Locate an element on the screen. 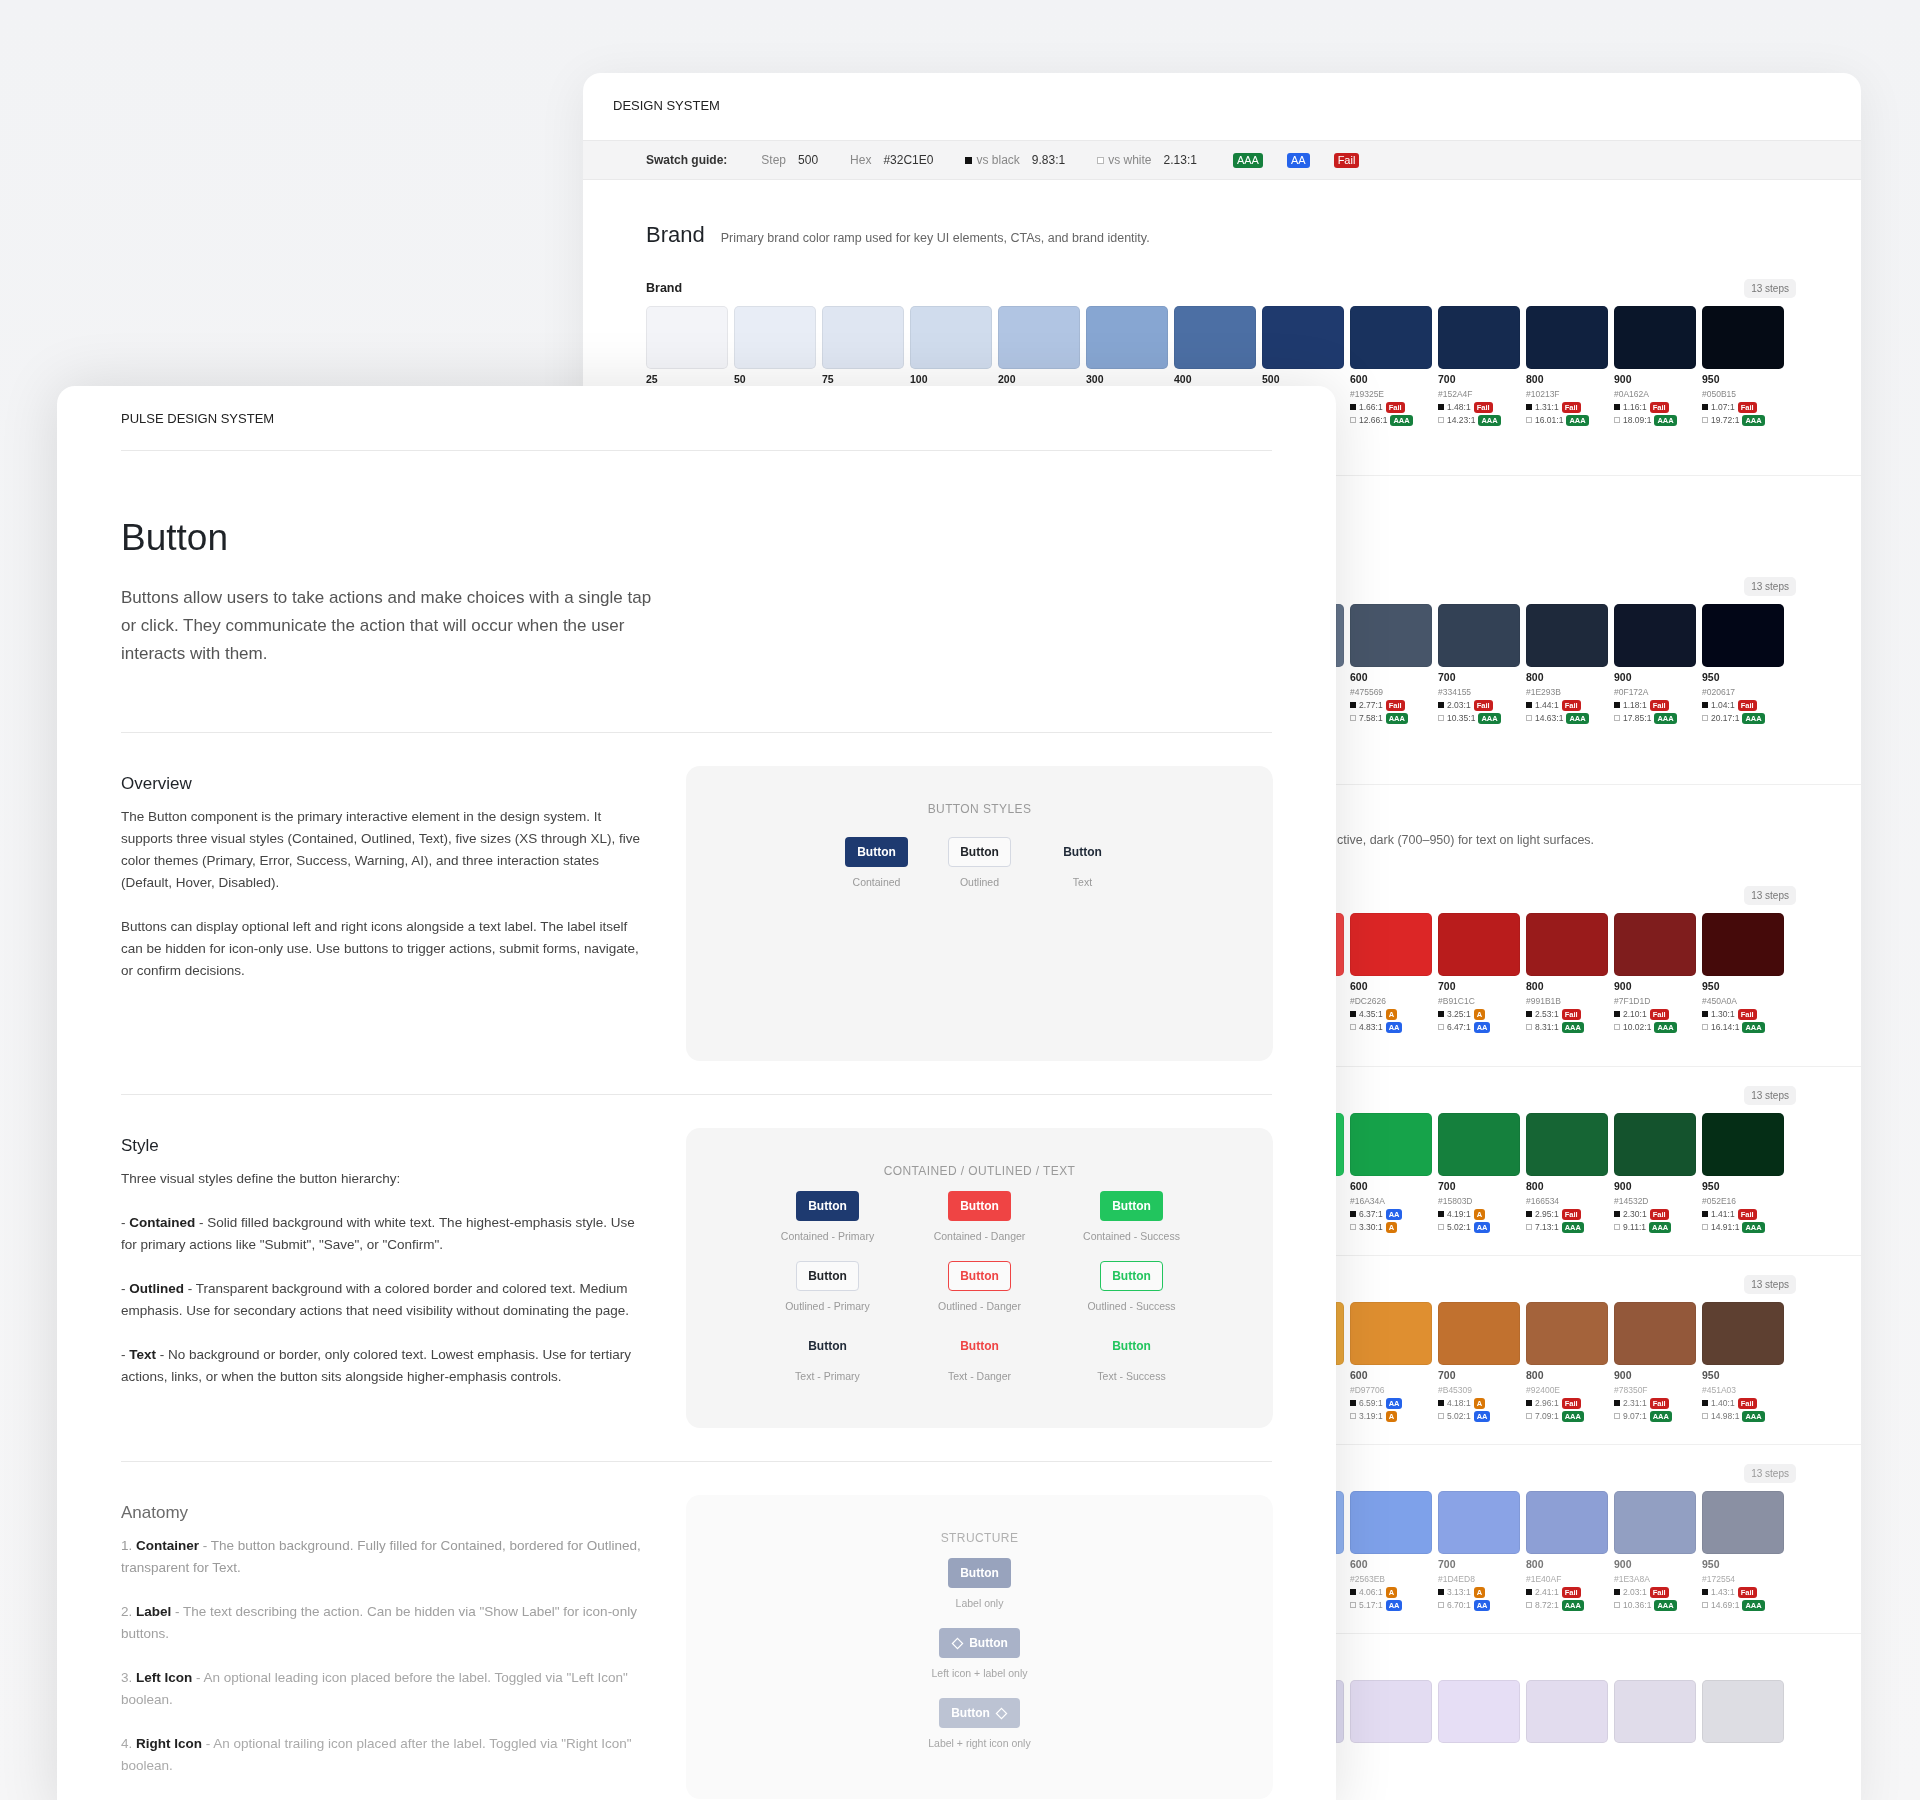  field-label: vs white is located at coordinates (1130, 160).